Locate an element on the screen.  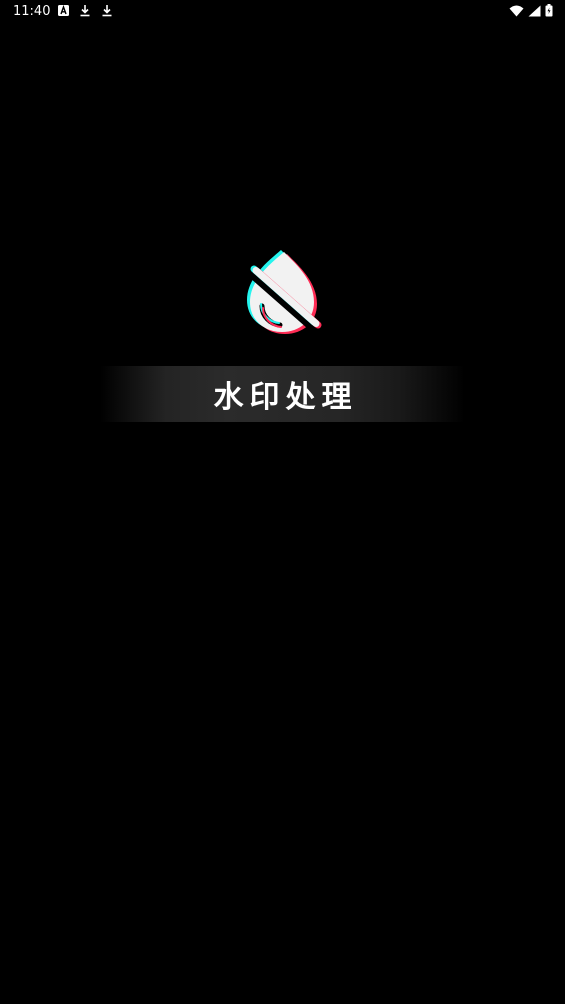
battery-icon is located at coordinates (549, 10).